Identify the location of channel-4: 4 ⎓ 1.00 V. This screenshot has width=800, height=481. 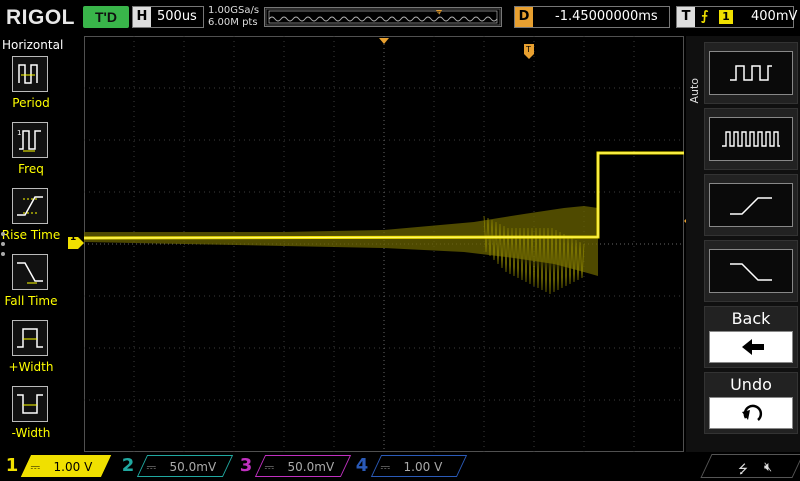
(409, 466).